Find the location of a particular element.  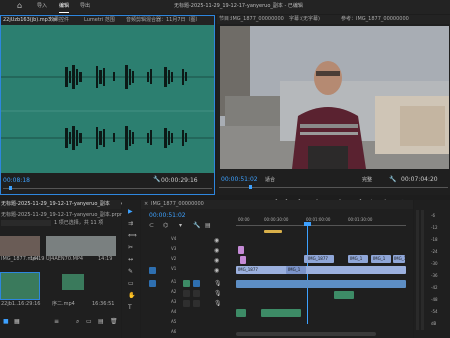

clip-v2d: IMG_1 is located at coordinates (400, 259).